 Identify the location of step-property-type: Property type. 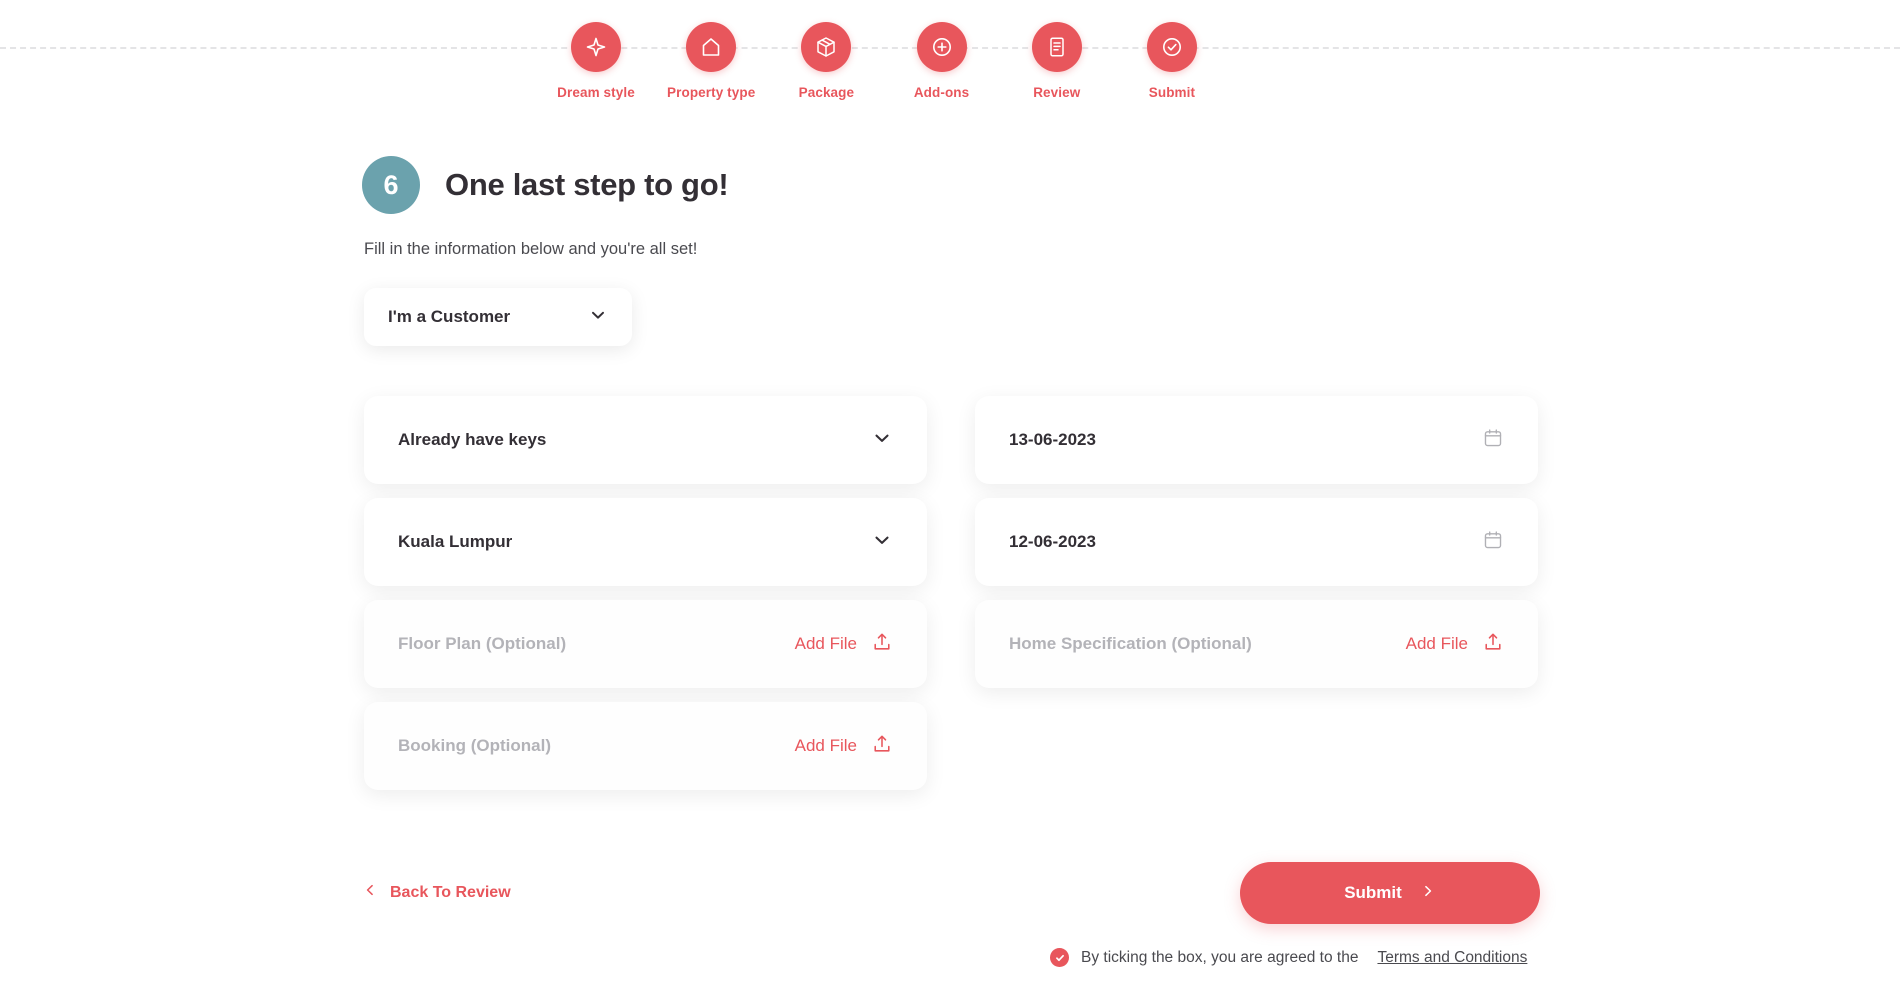
(711, 50).